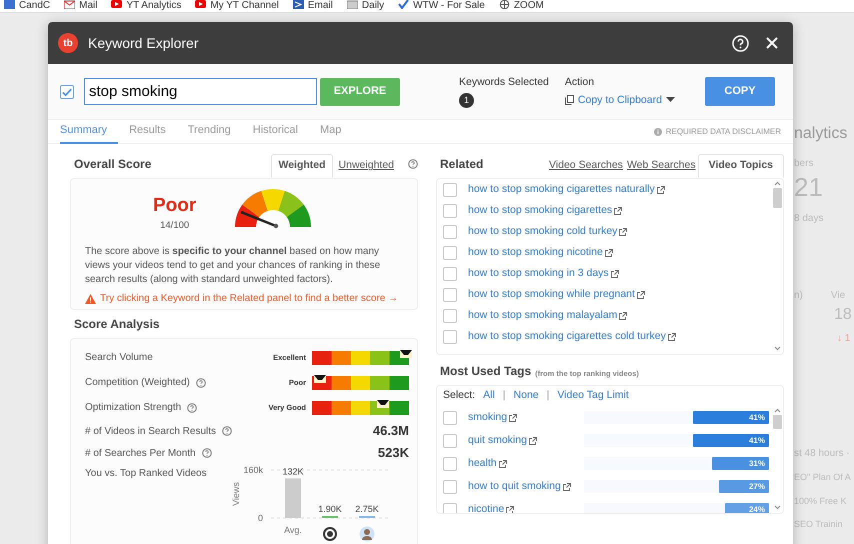 This screenshot has height=544, width=854. I want to click on score-value: 14/100, so click(175, 226).